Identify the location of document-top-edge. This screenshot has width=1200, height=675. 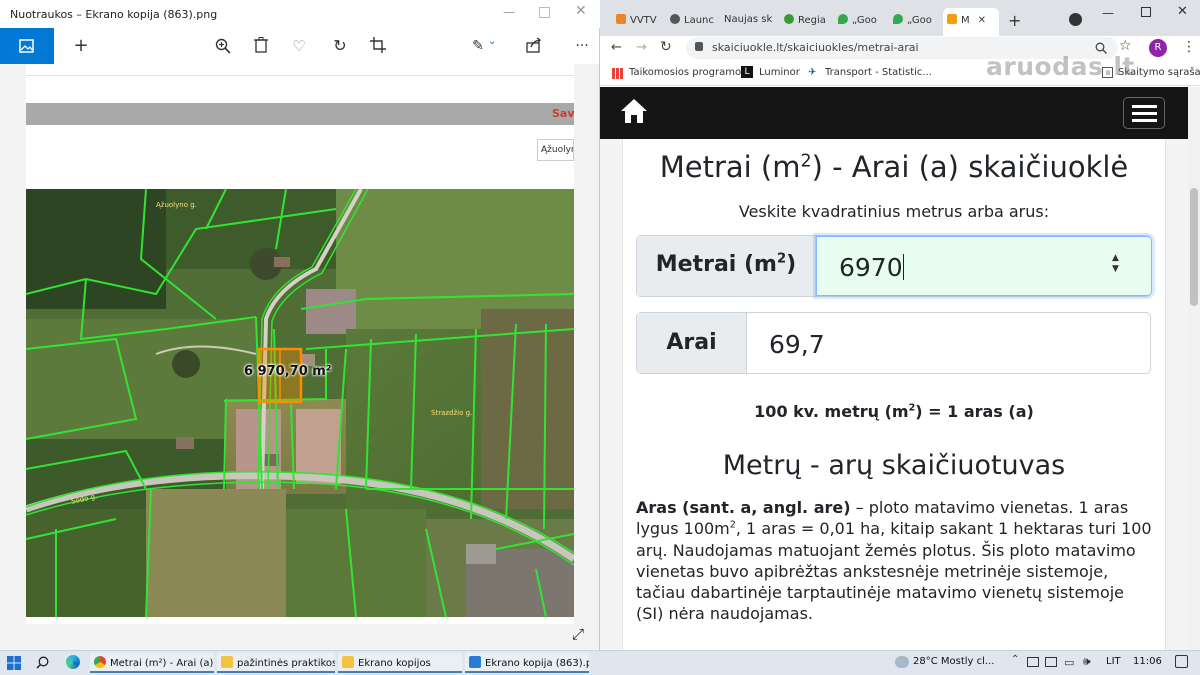
(300, 70).